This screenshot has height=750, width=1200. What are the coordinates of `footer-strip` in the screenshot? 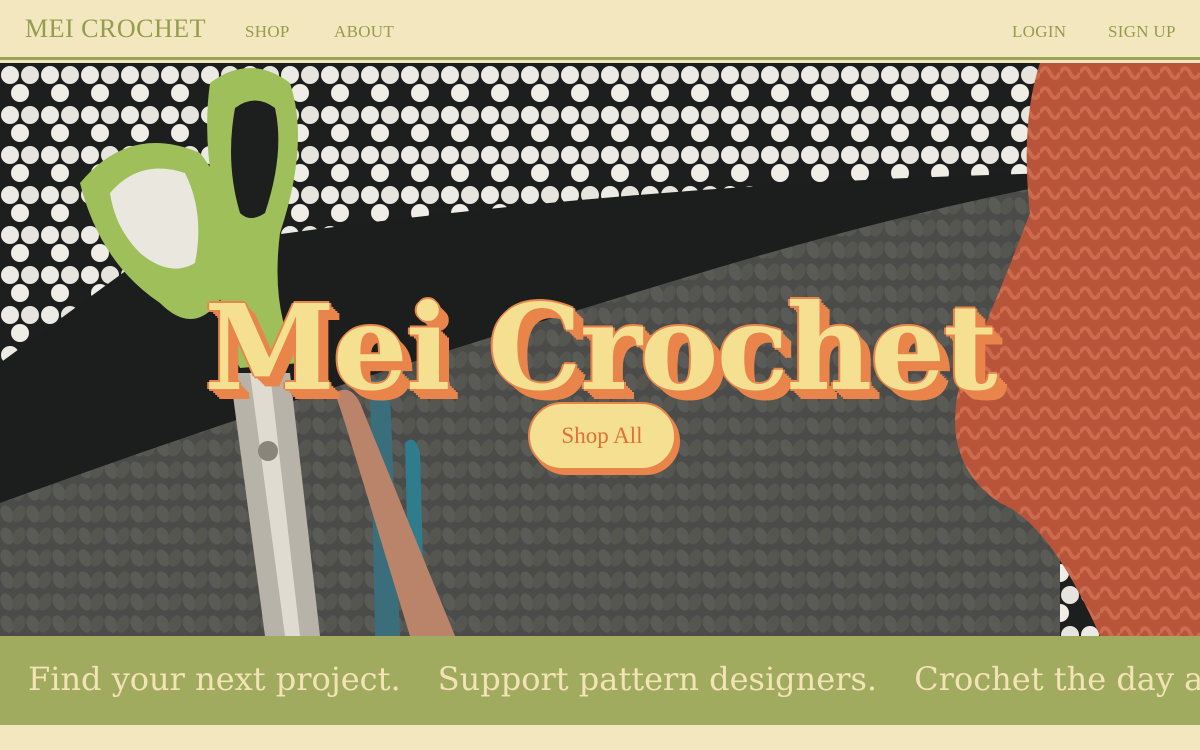 It's located at (600, 737).